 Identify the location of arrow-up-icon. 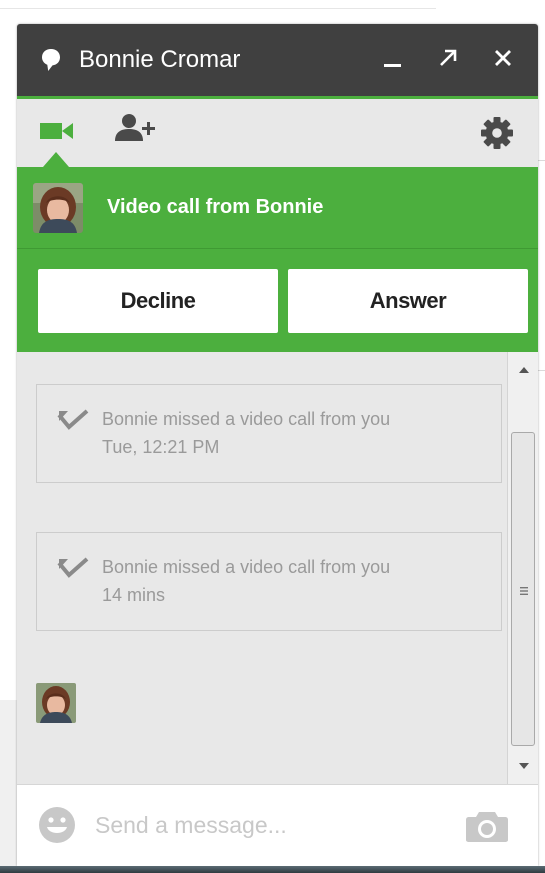
(524, 370).